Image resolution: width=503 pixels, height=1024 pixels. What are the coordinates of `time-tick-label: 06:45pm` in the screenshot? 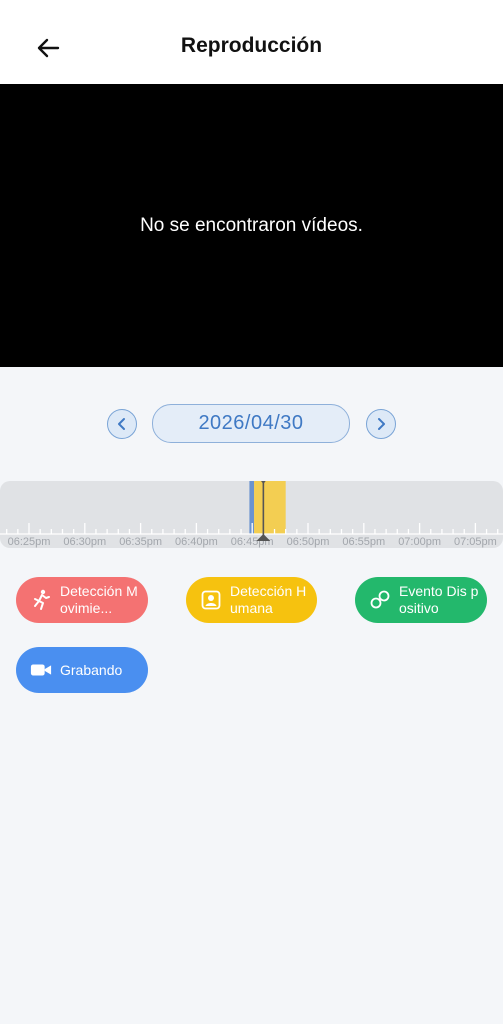 It's located at (252, 542).